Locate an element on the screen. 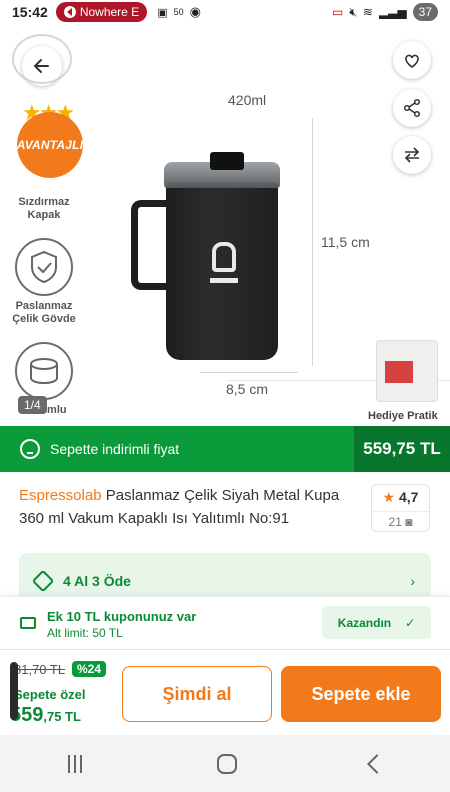  share-icon is located at coordinates (412, 108).